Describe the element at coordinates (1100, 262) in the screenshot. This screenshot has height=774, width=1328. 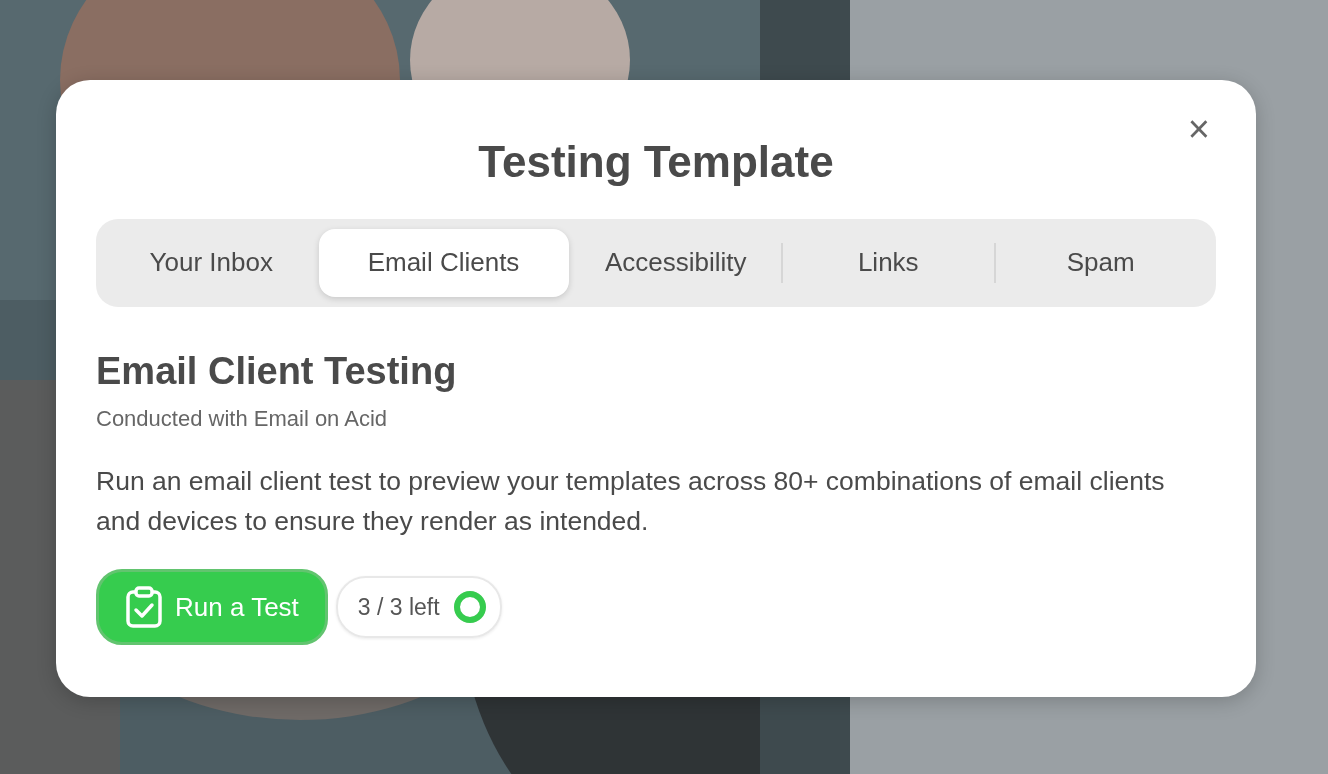
I see `tab: Spam` at that location.